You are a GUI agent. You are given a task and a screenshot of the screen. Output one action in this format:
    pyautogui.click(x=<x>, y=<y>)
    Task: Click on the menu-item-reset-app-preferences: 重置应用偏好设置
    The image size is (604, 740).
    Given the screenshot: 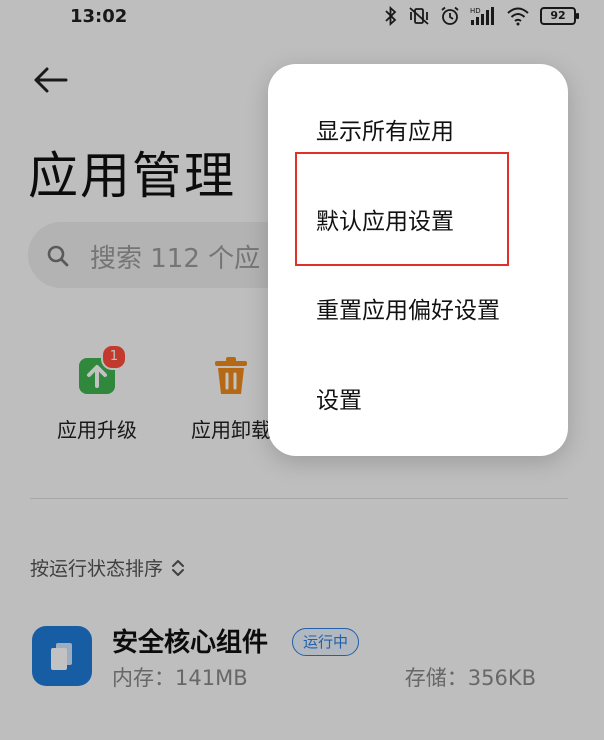 What is the action you would take?
    pyautogui.click(x=408, y=308)
    